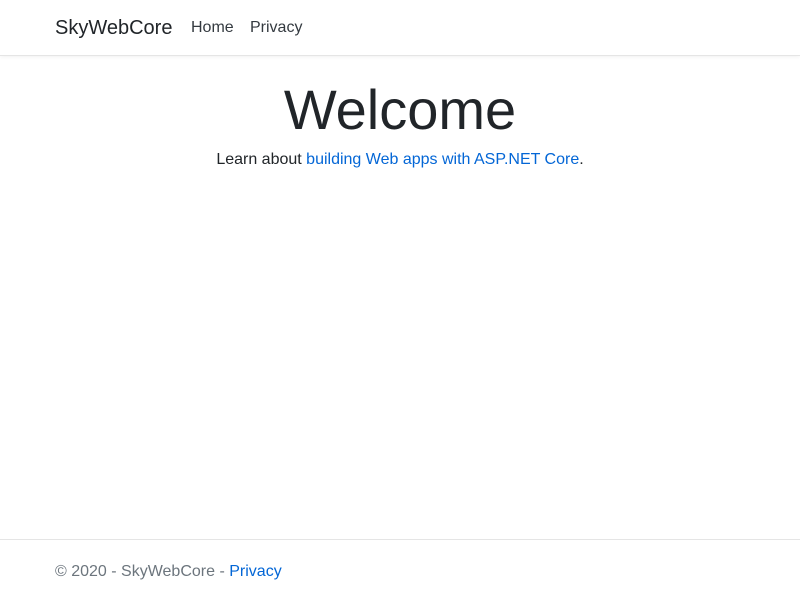 The image size is (800, 600). I want to click on footer-copyright: © 2020 - SkyWebCore -, so click(142, 571).